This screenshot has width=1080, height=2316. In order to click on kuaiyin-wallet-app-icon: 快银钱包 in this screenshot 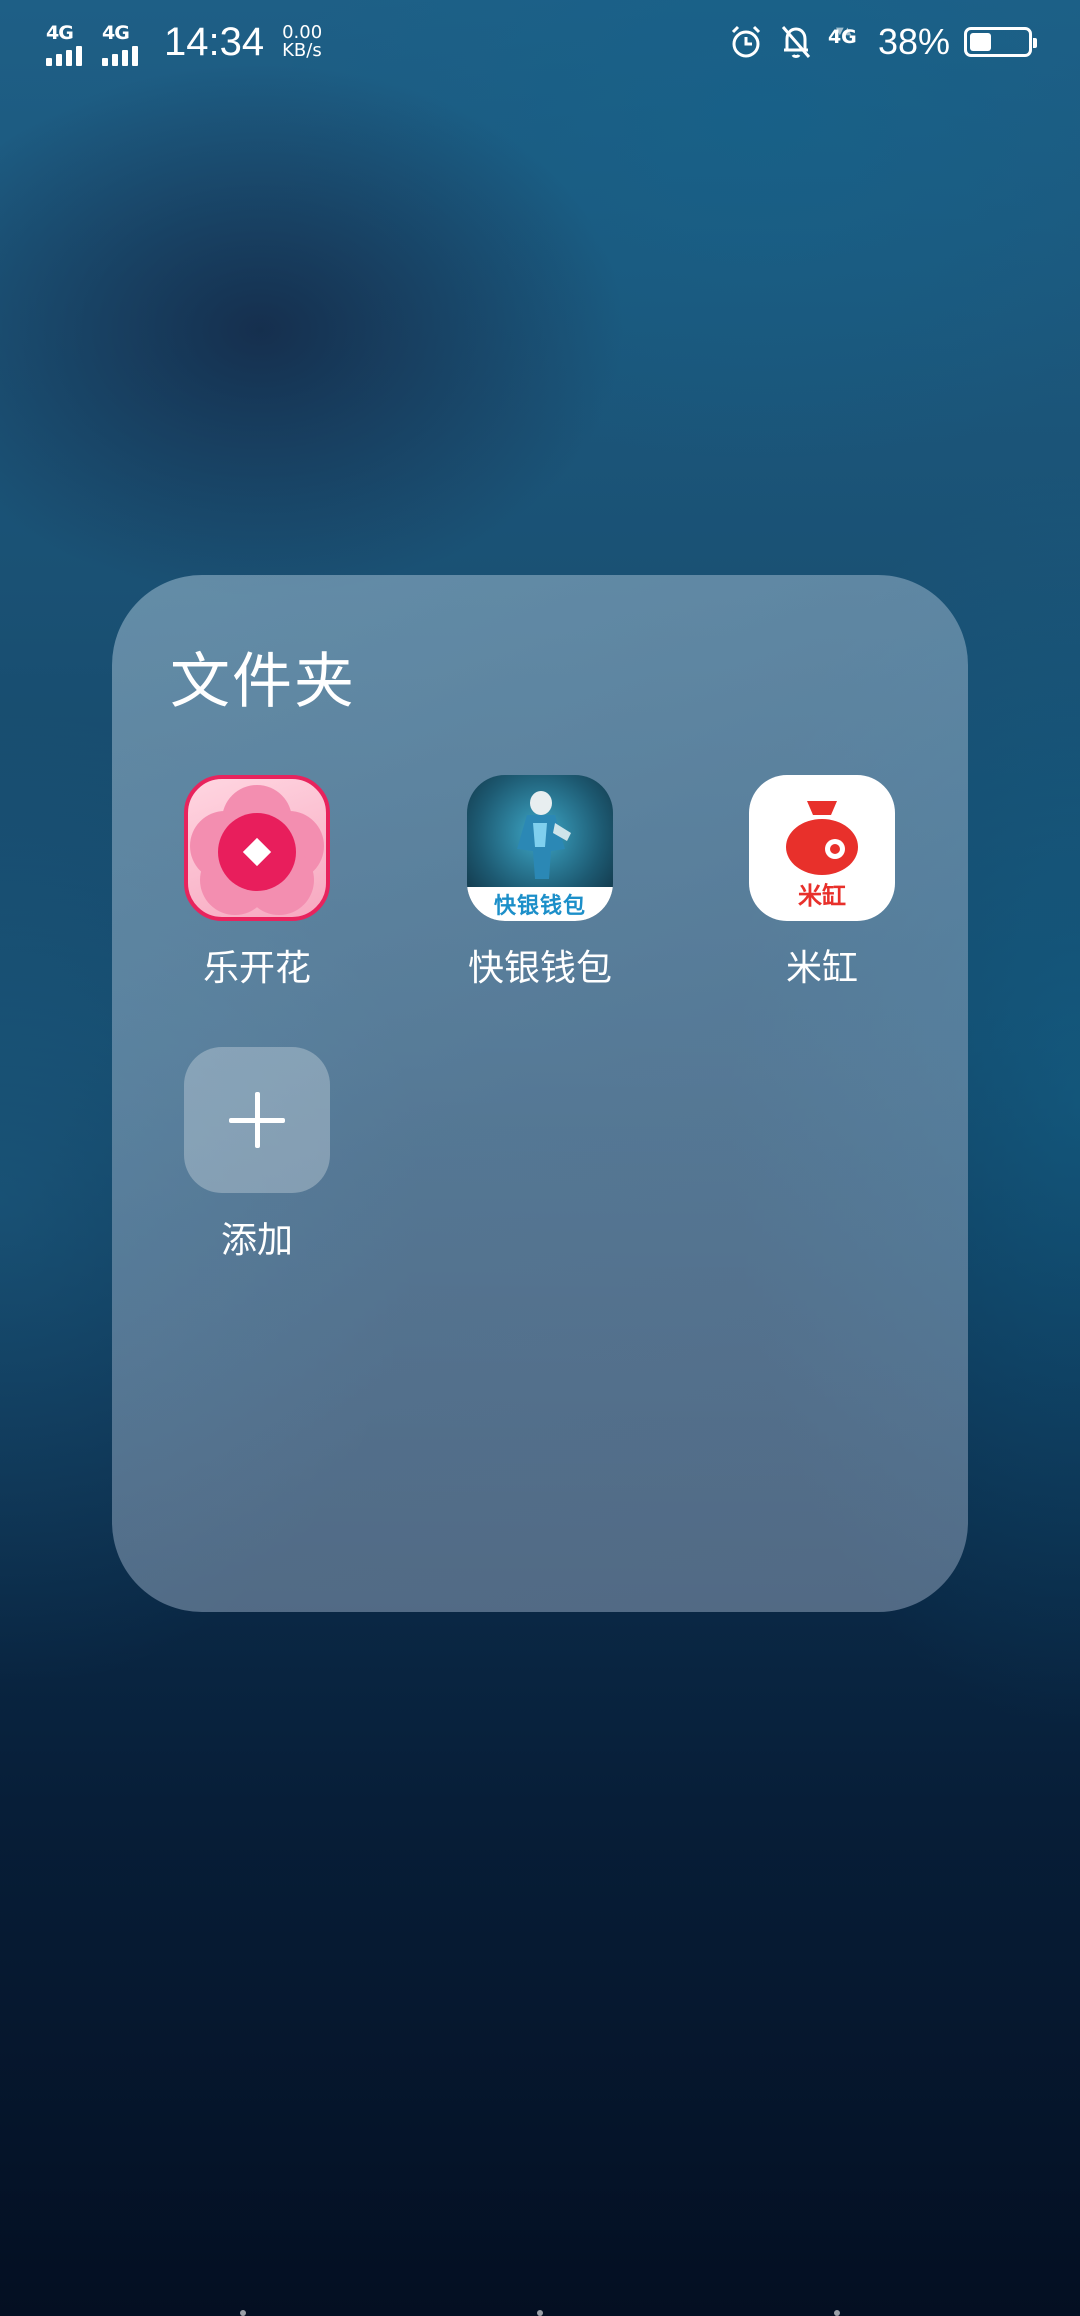, I will do `click(540, 848)`.